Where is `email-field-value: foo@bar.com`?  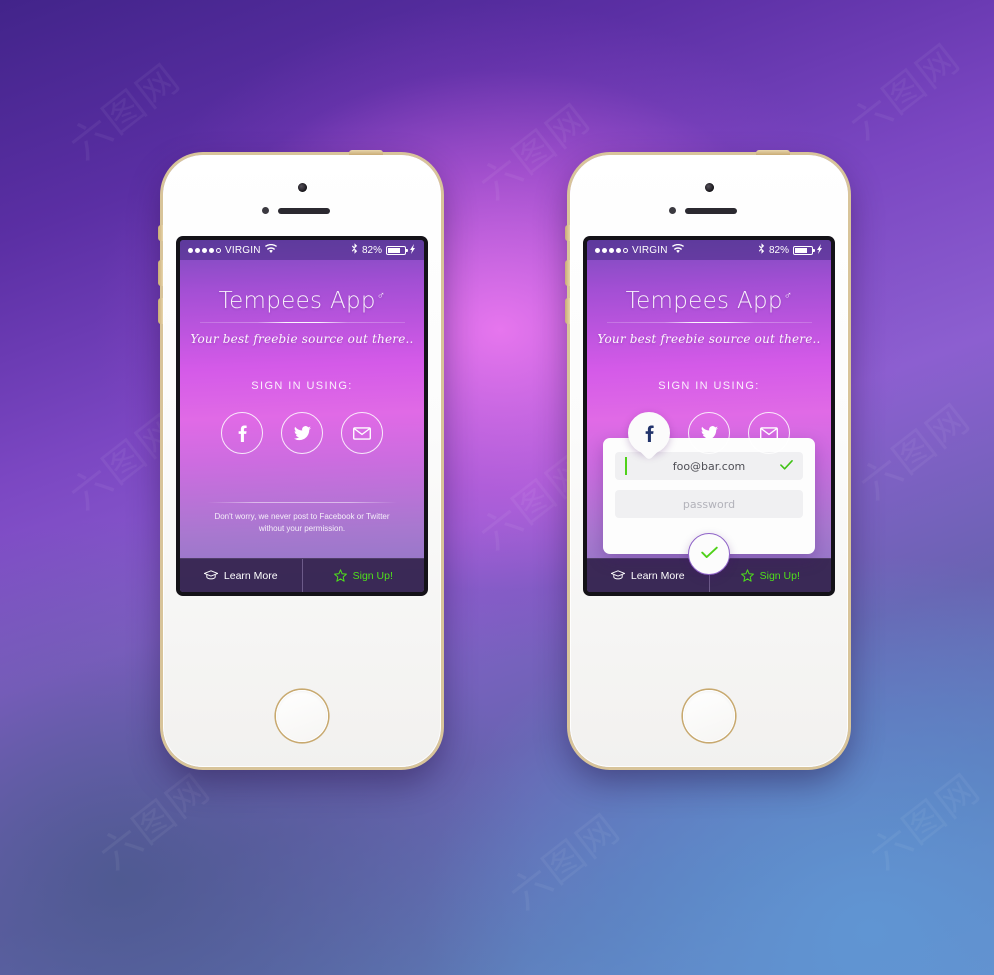
email-field-value: foo@bar.com is located at coordinates (709, 466).